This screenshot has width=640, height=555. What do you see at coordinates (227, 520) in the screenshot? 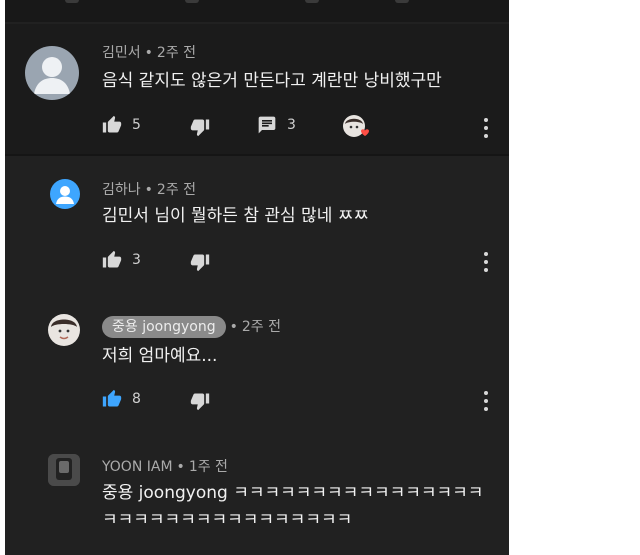
I see `comment-text-line-2: ㅋㅋㅋㅋㅋㅋㅋㅋㅋㅋㅋㅋㅋㅋㅋㅋ` at bounding box center [227, 520].